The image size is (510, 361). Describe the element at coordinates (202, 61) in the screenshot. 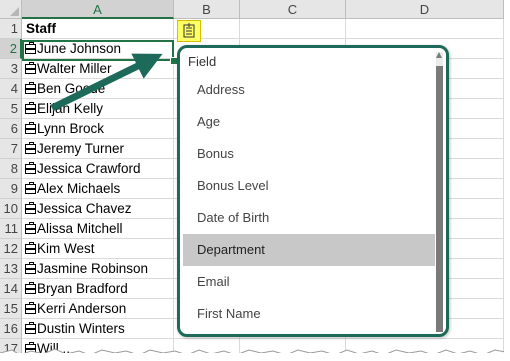

I see `dropdown-header: Field` at that location.